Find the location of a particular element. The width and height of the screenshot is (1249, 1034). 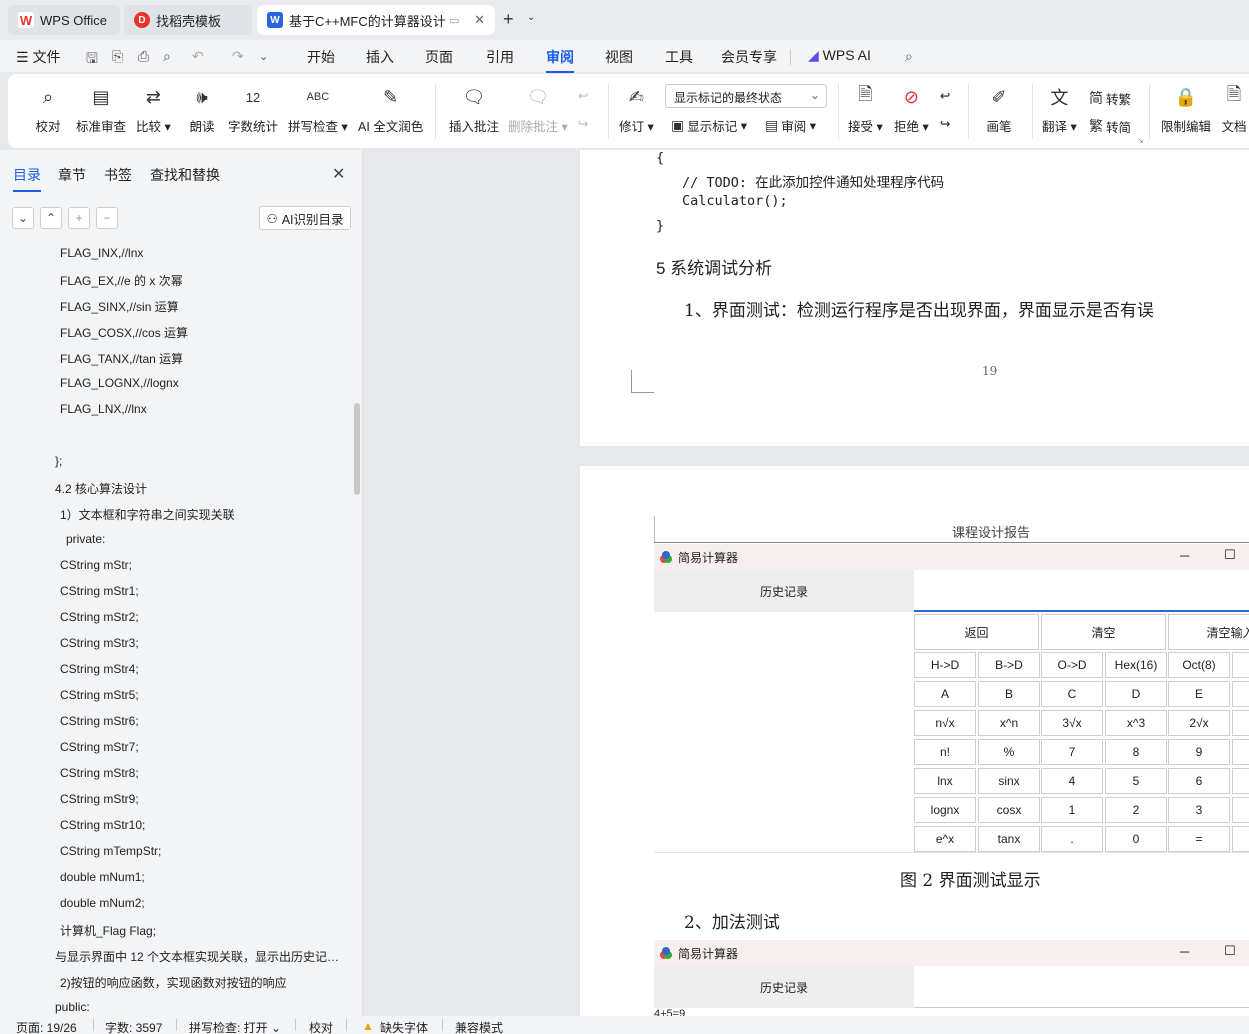

show-markup-button: ▣ 显示标记 ▾ is located at coordinates (709, 125).